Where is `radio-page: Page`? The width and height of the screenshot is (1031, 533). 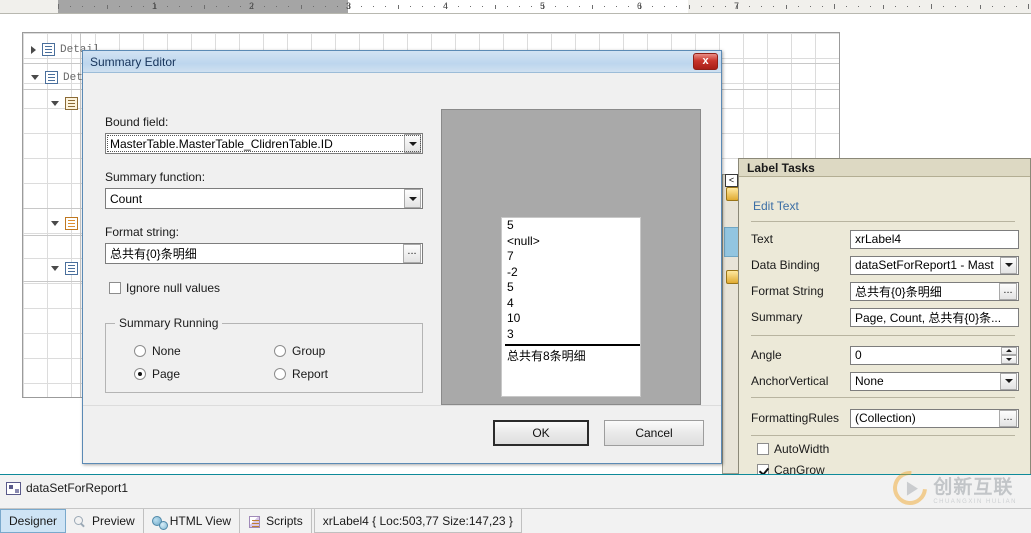
radio-page: Page is located at coordinates (157, 374).